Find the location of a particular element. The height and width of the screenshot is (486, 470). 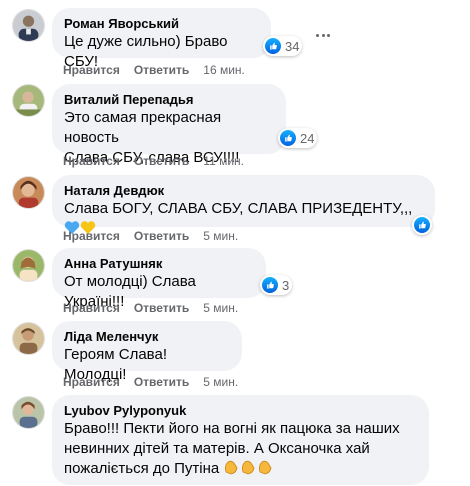

comment-actions: Нравится Ответить 11 мин. is located at coordinates (153, 161).